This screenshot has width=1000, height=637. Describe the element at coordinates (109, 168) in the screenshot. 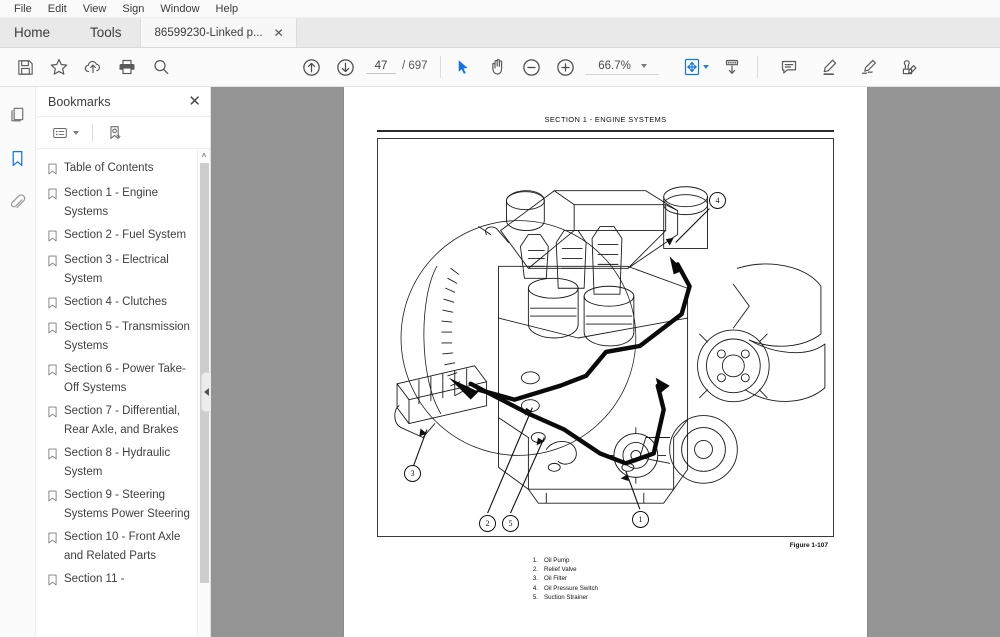

I see `bookmark-label: Table of Contents` at that location.